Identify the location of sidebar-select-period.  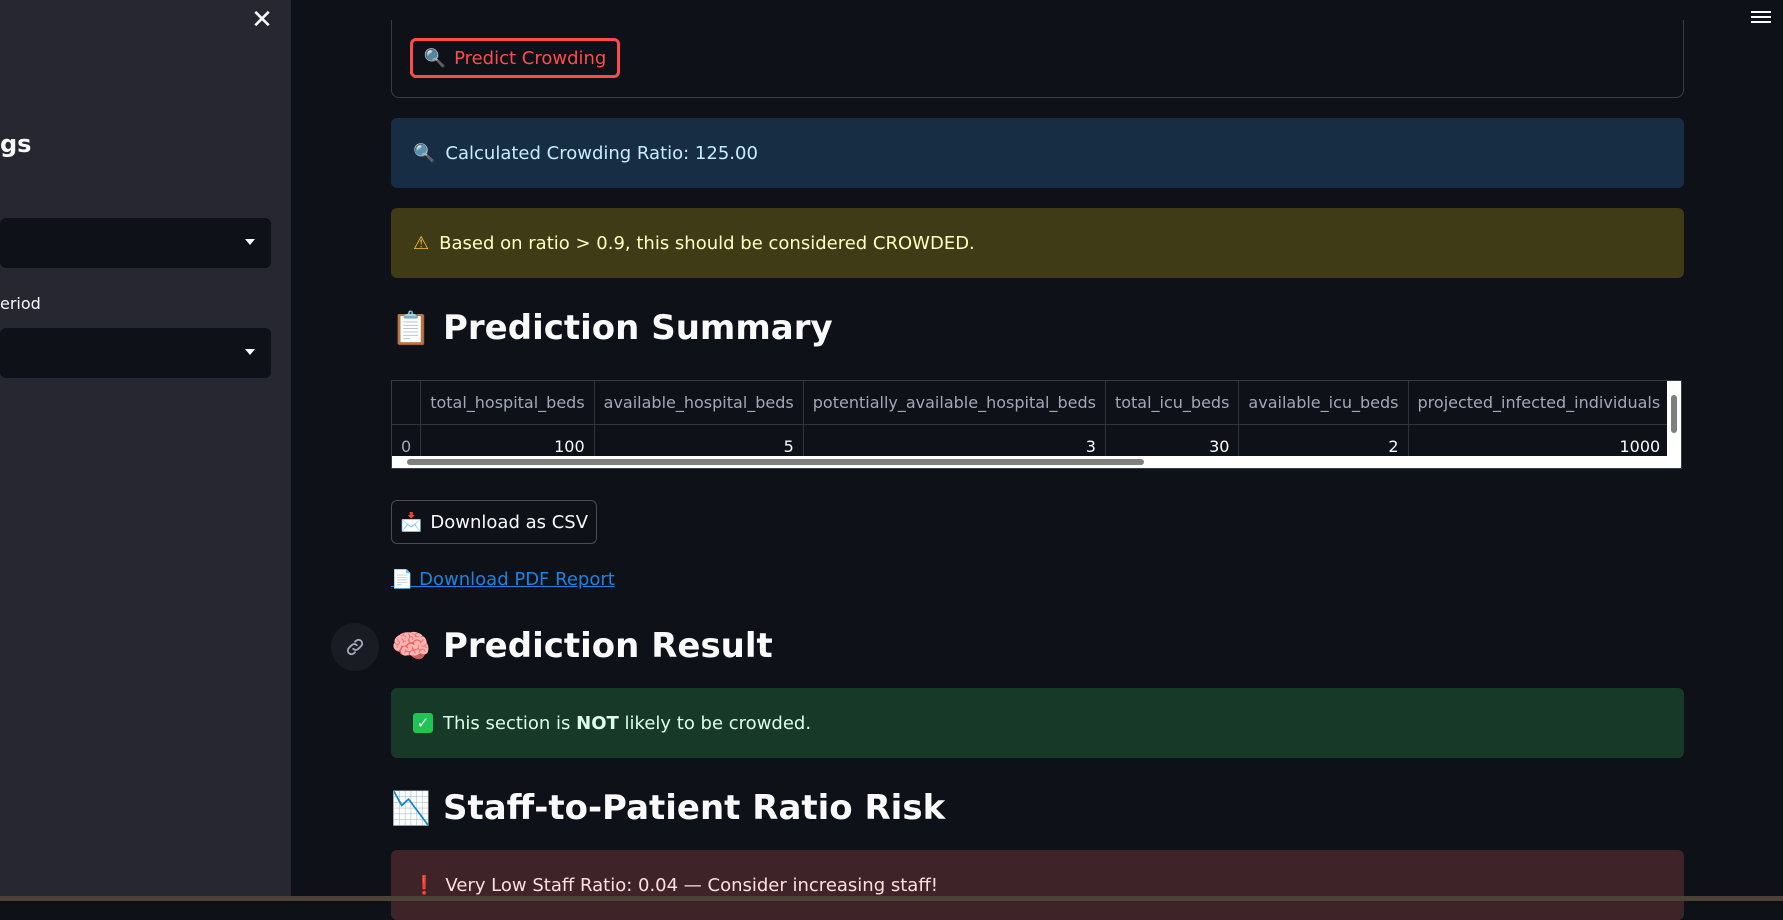
(135, 353).